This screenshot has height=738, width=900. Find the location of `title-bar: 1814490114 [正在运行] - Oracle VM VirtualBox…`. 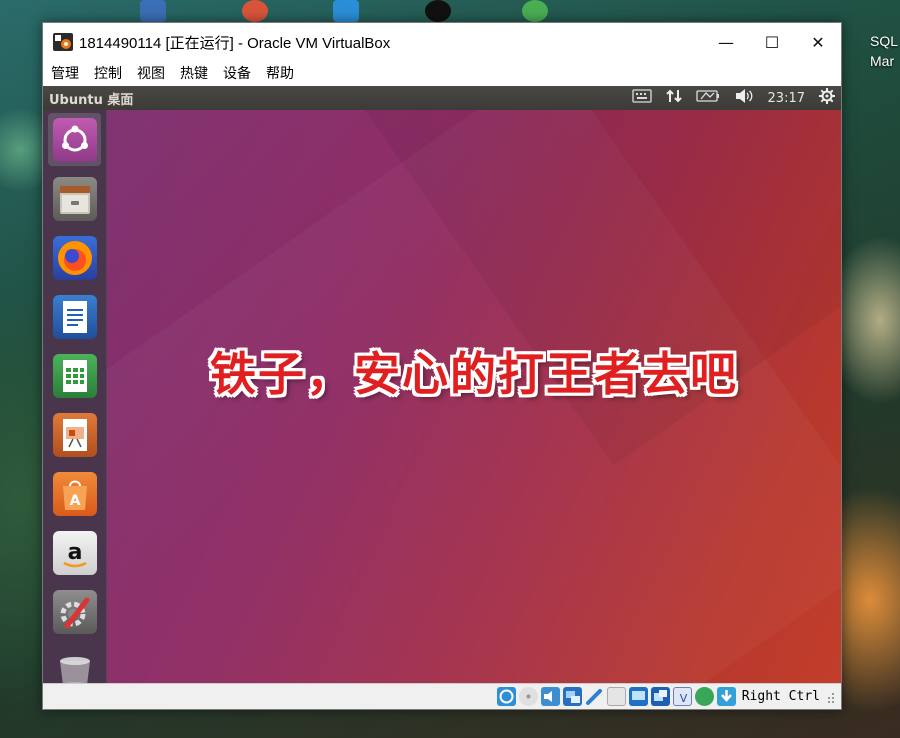

title-bar: 1814490114 [正在运行] - Oracle VM VirtualBox… is located at coordinates (442, 42).